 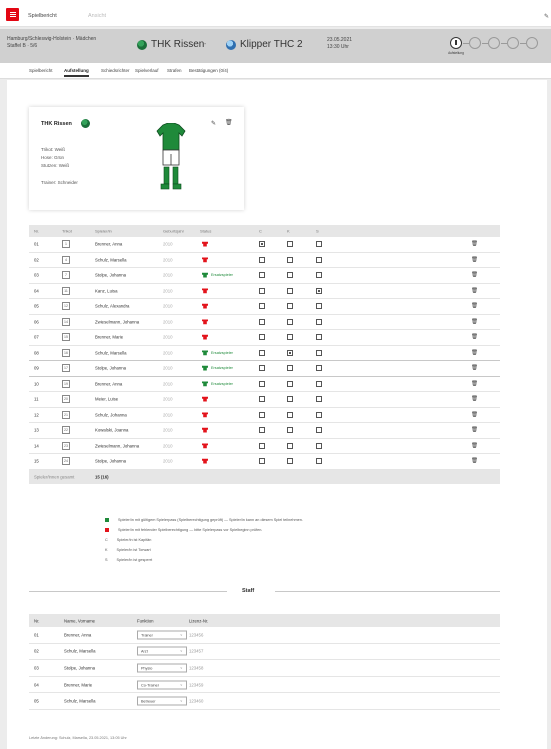 I want to click on jersey-number-input: 22, so click(x=66, y=430).